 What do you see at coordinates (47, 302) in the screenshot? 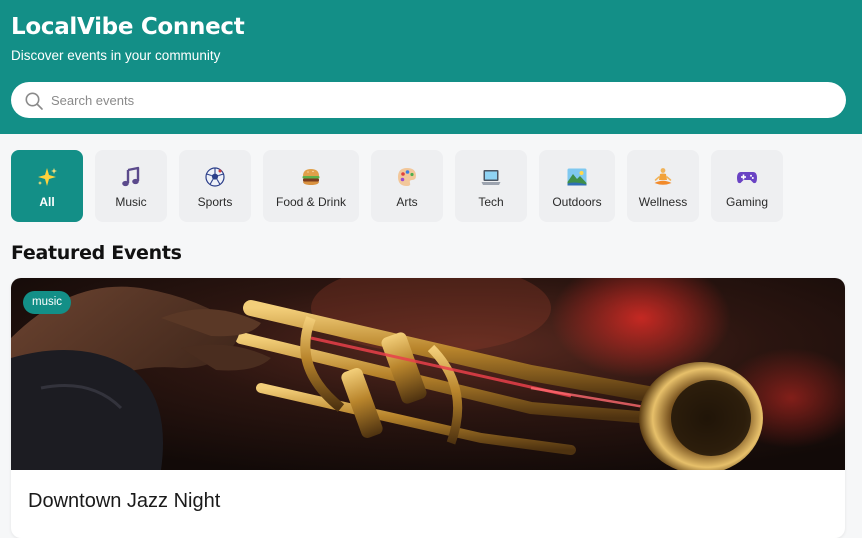
I see `event-category-badge: music` at bounding box center [47, 302].